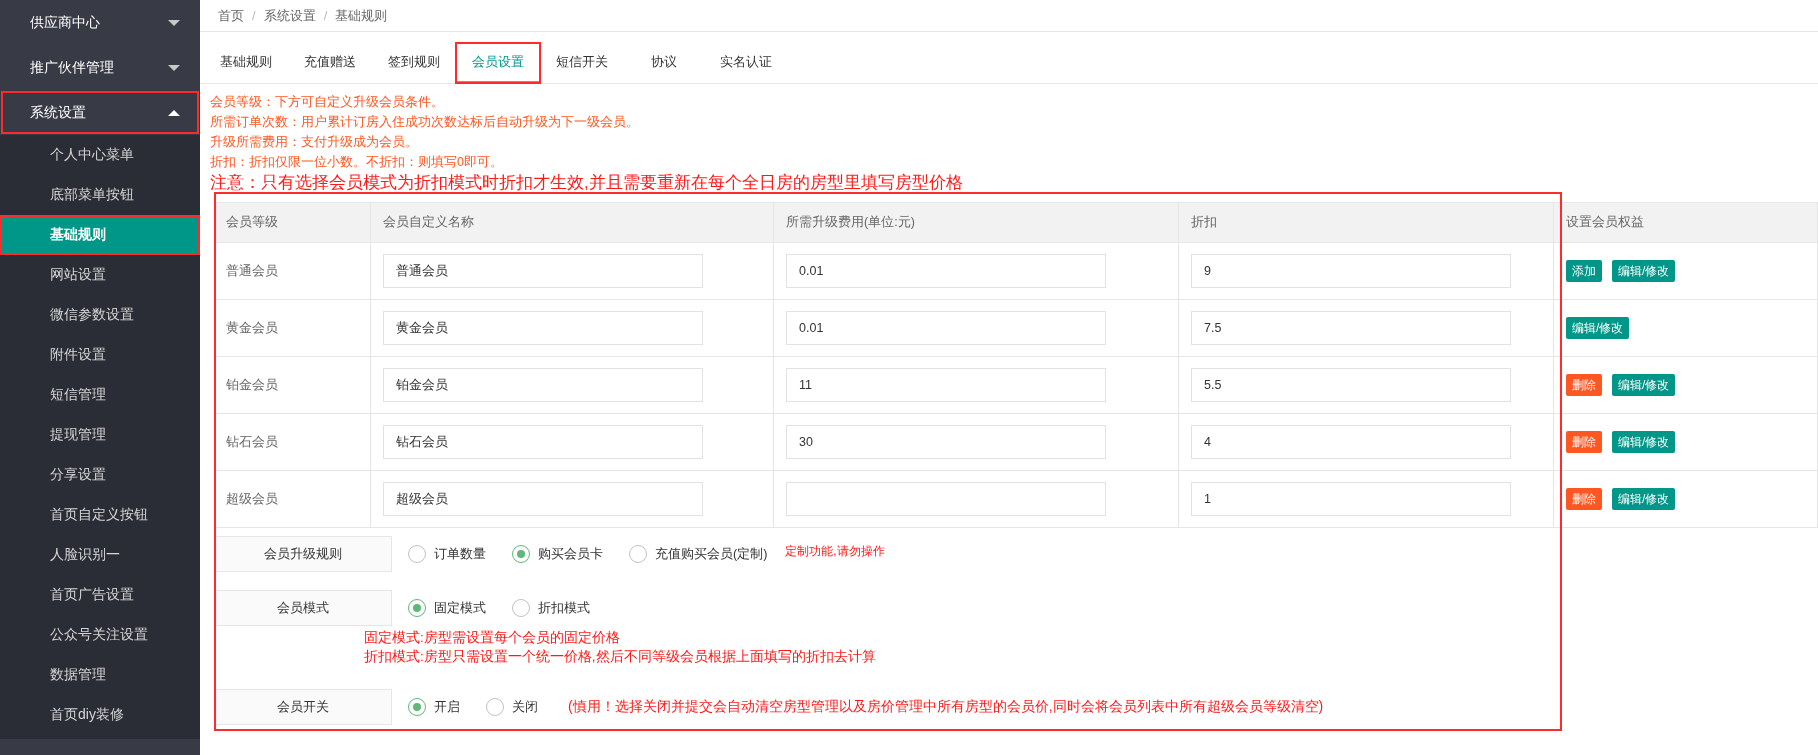 Image resolution: width=1818 pixels, height=755 pixels. I want to click on radio-option: 购买会员卡, so click(557, 554).